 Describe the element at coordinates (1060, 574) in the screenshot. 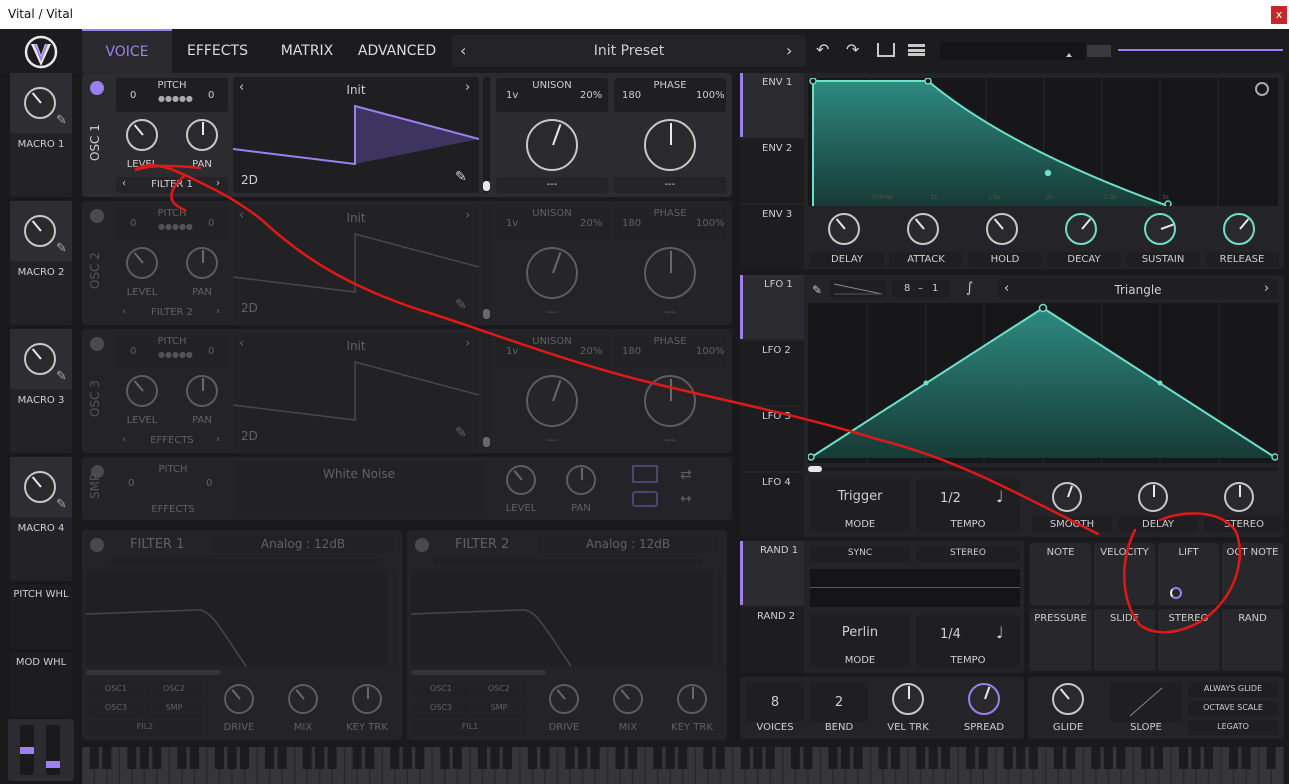

I see `mod-source-note: NOTE` at that location.